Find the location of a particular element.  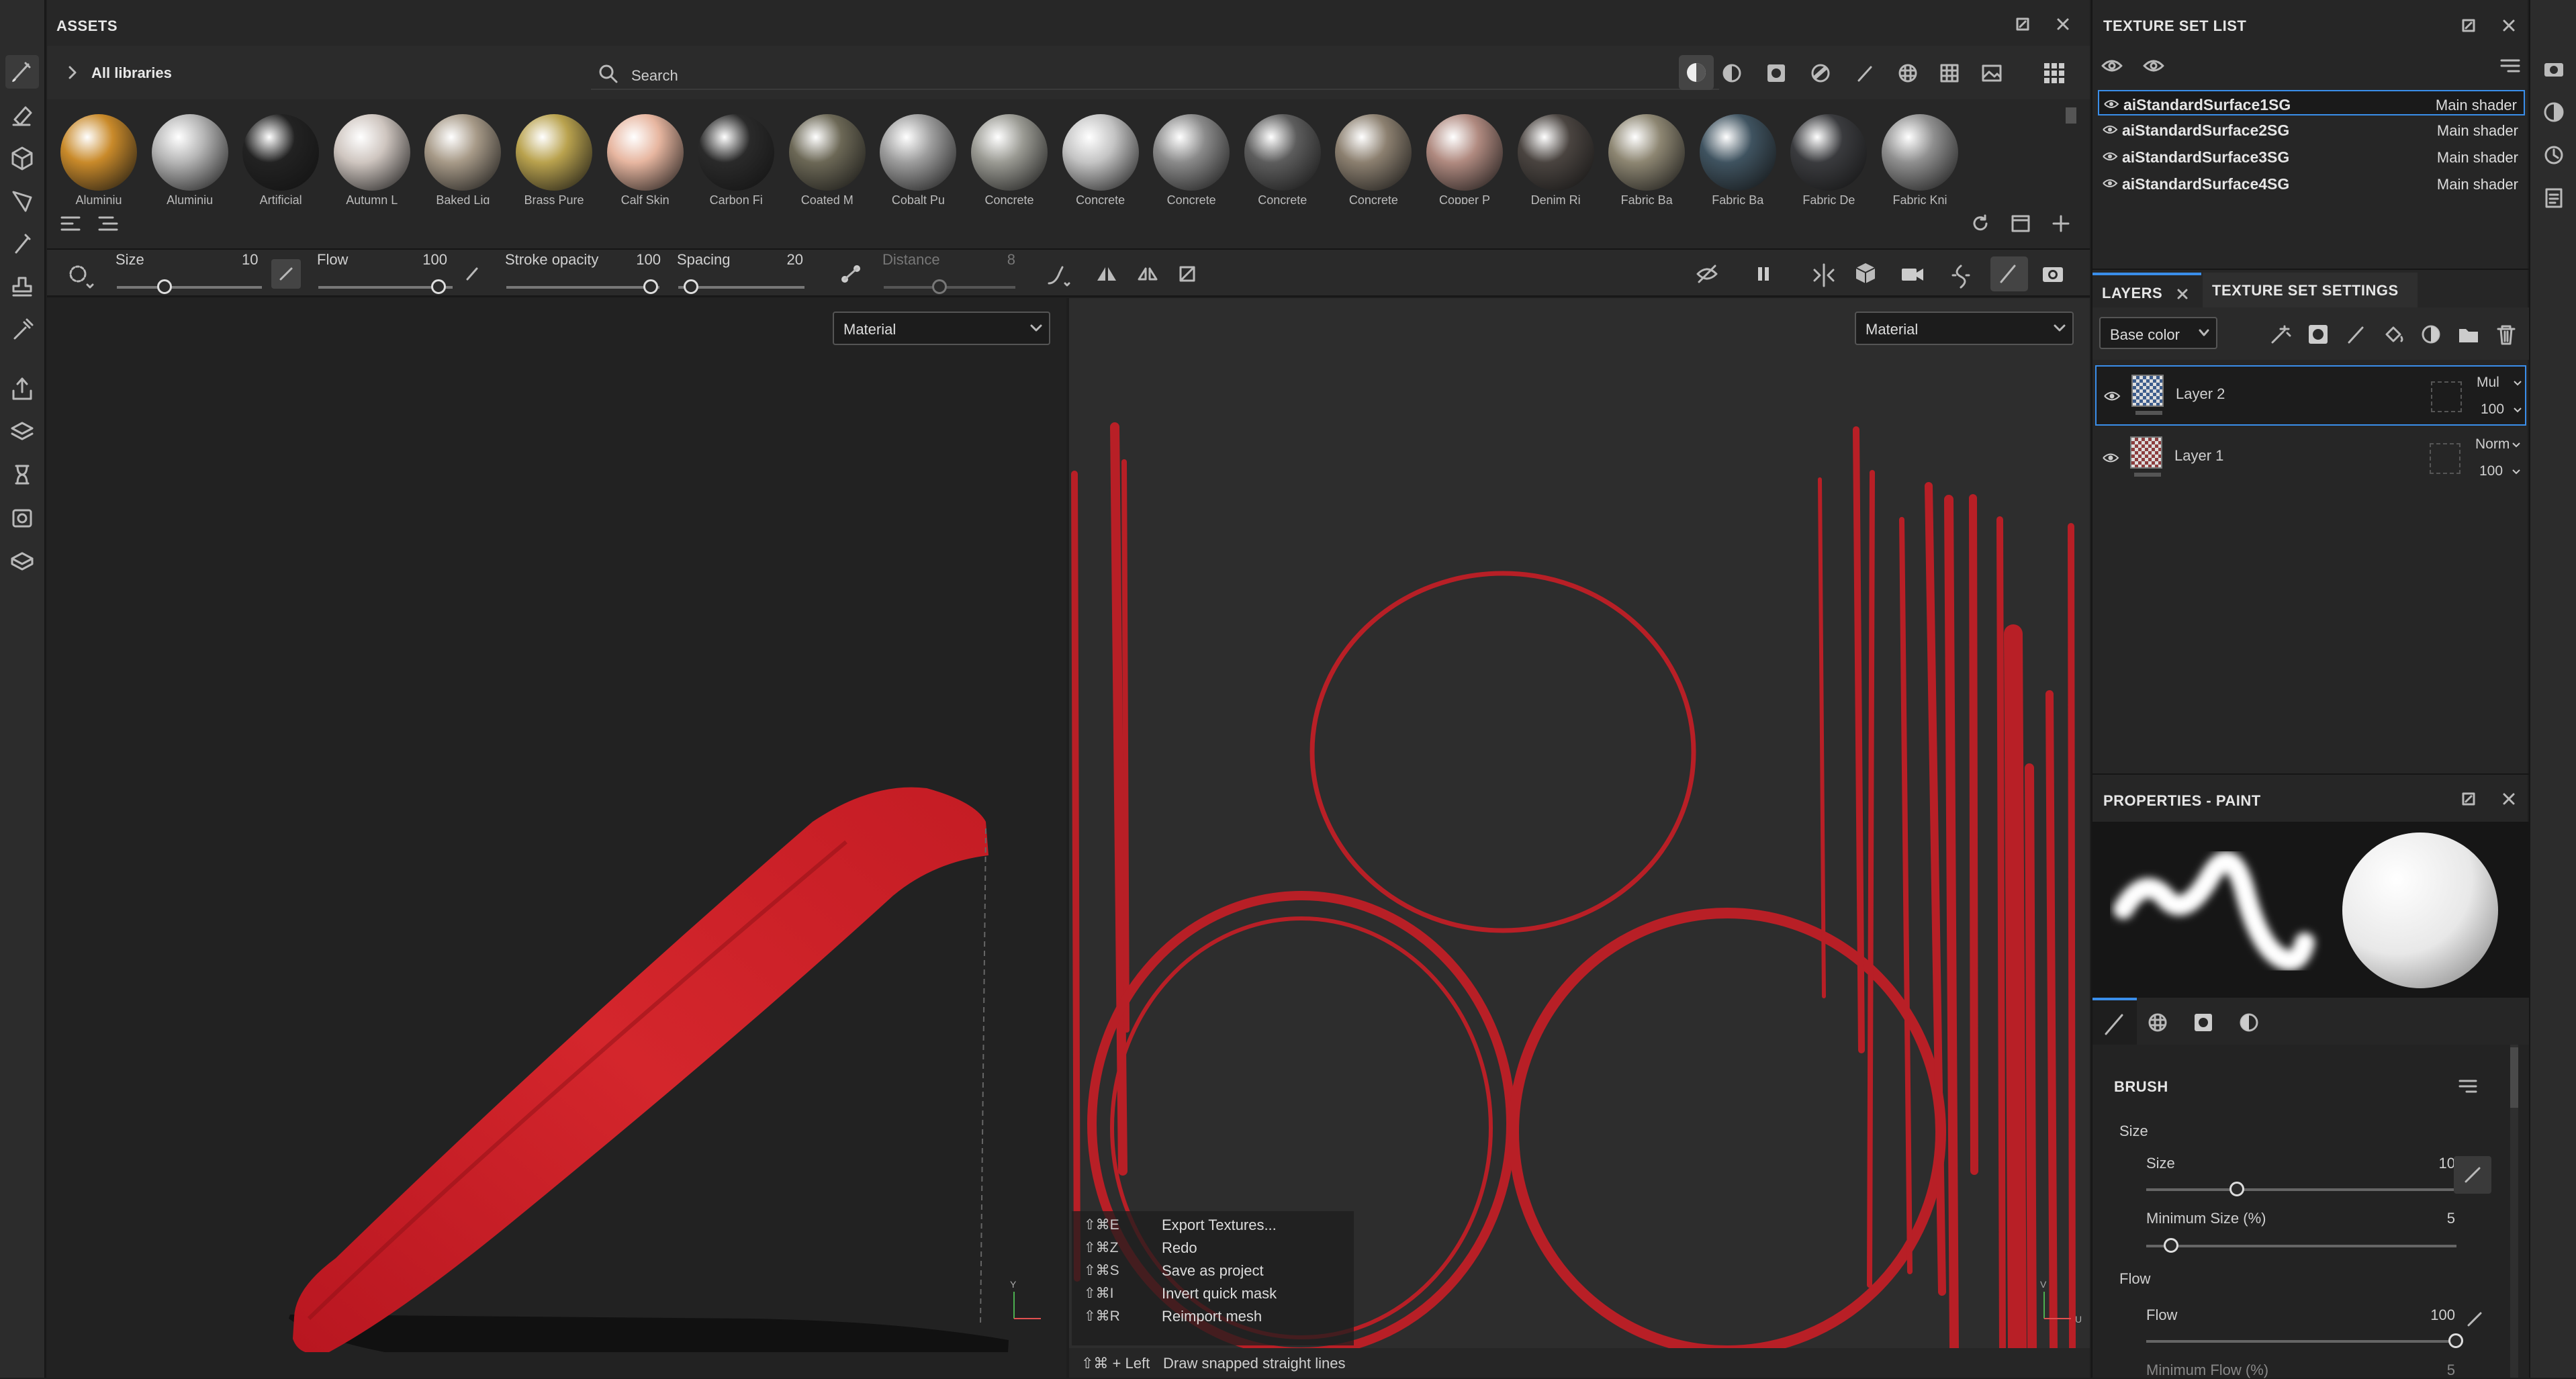

assets-scrollbar is located at coordinates (2071, 116).